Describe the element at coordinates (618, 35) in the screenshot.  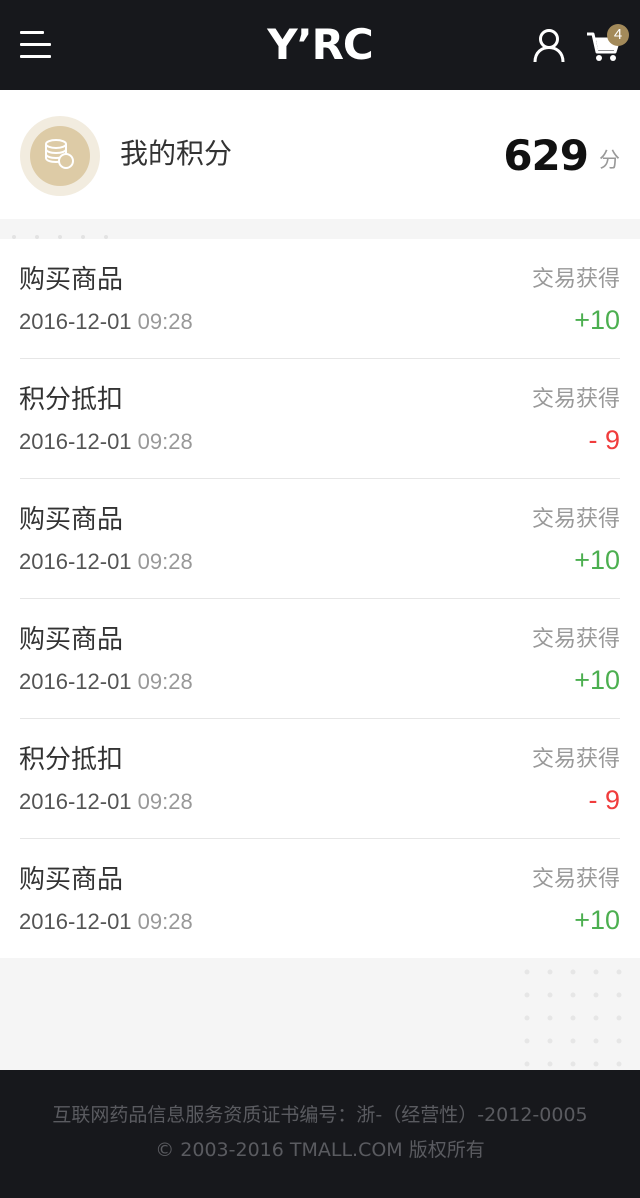
I see `cart-count-badge: 4` at that location.